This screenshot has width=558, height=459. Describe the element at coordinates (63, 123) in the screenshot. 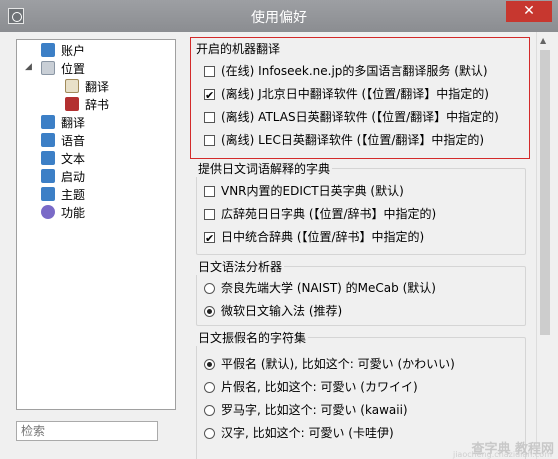

I see `nav-item-translate: 翻译` at that location.